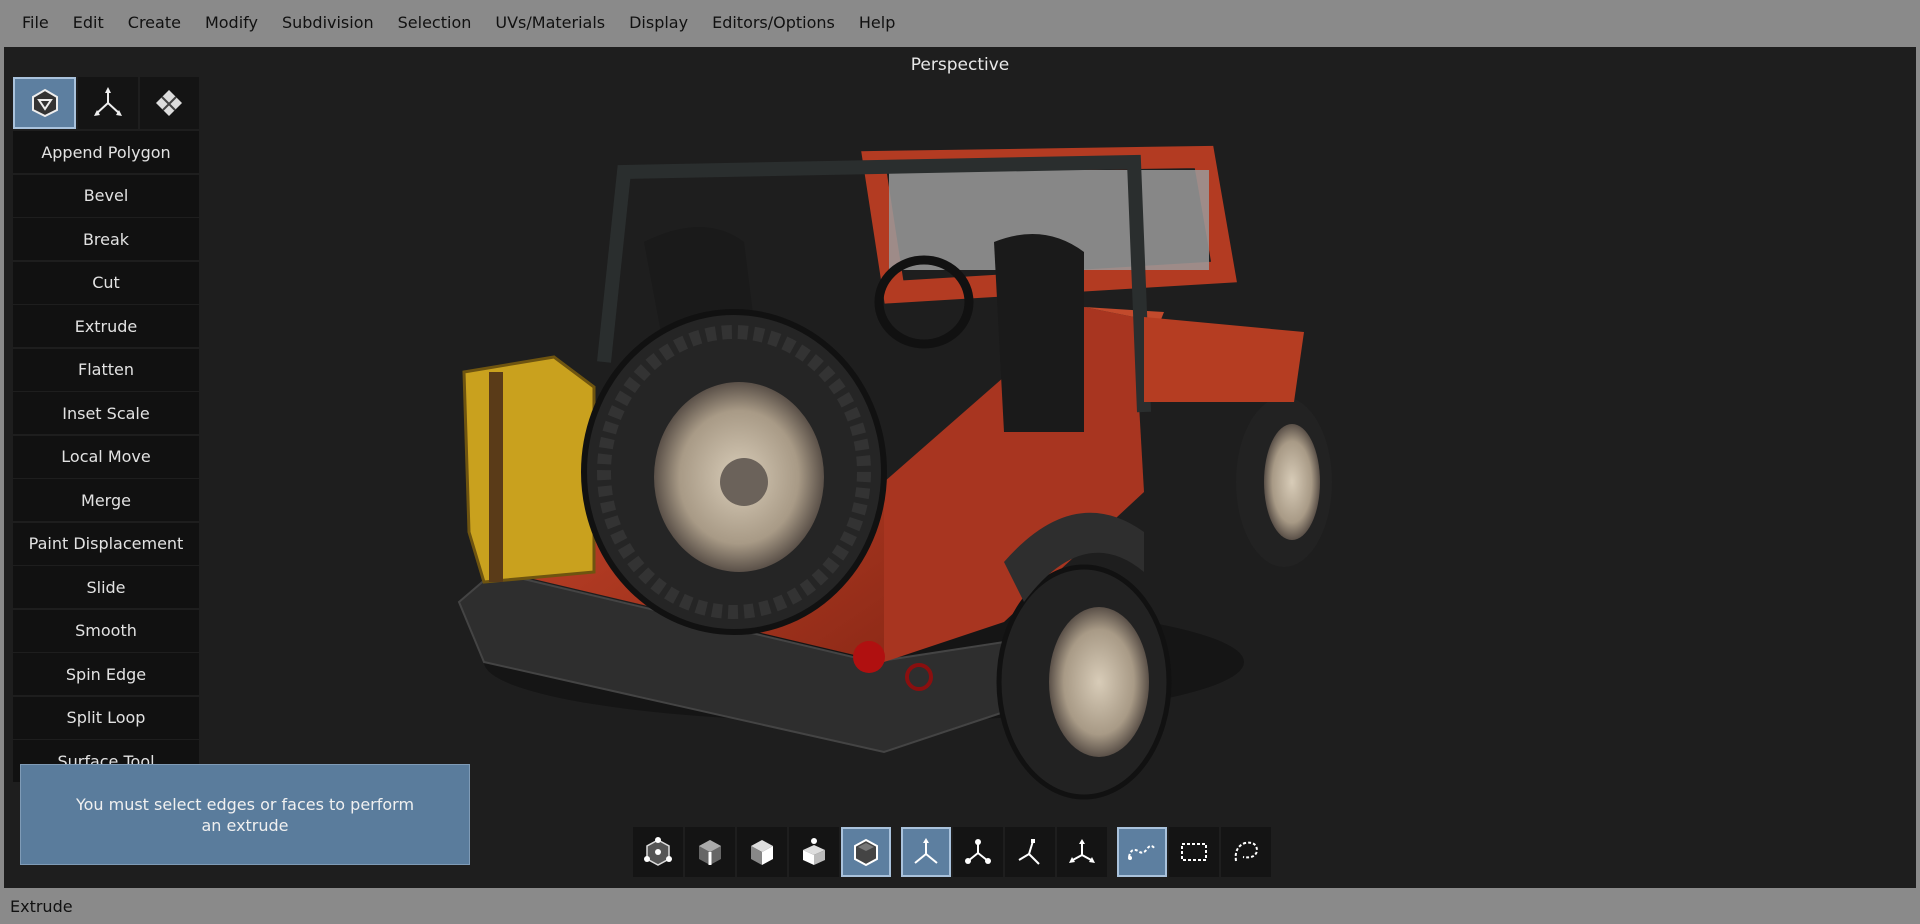  What do you see at coordinates (1142, 852) in the screenshot?
I see `lasso-paint-icon` at bounding box center [1142, 852].